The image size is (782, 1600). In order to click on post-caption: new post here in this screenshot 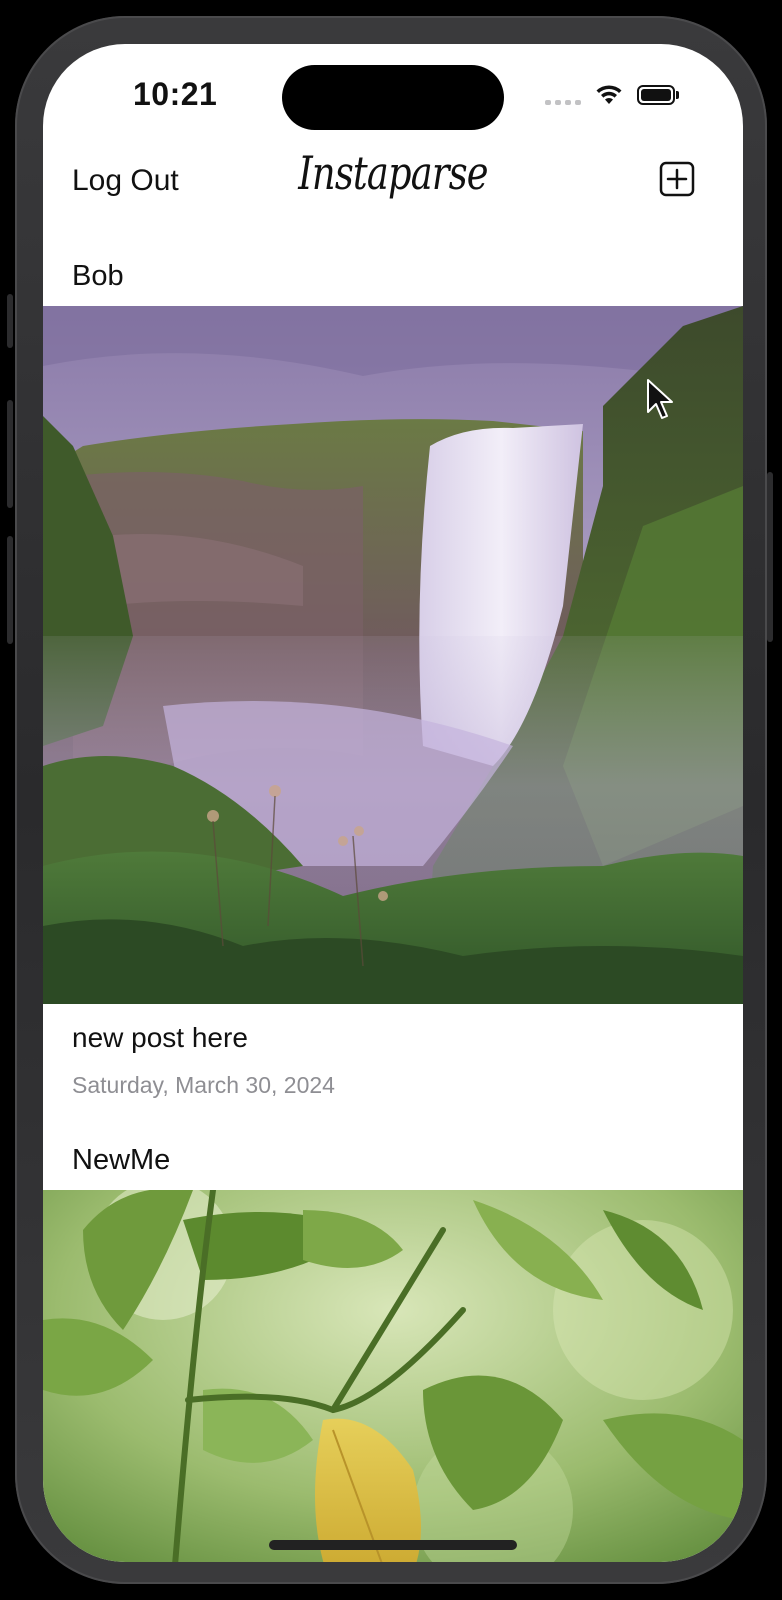, I will do `click(160, 1037)`.